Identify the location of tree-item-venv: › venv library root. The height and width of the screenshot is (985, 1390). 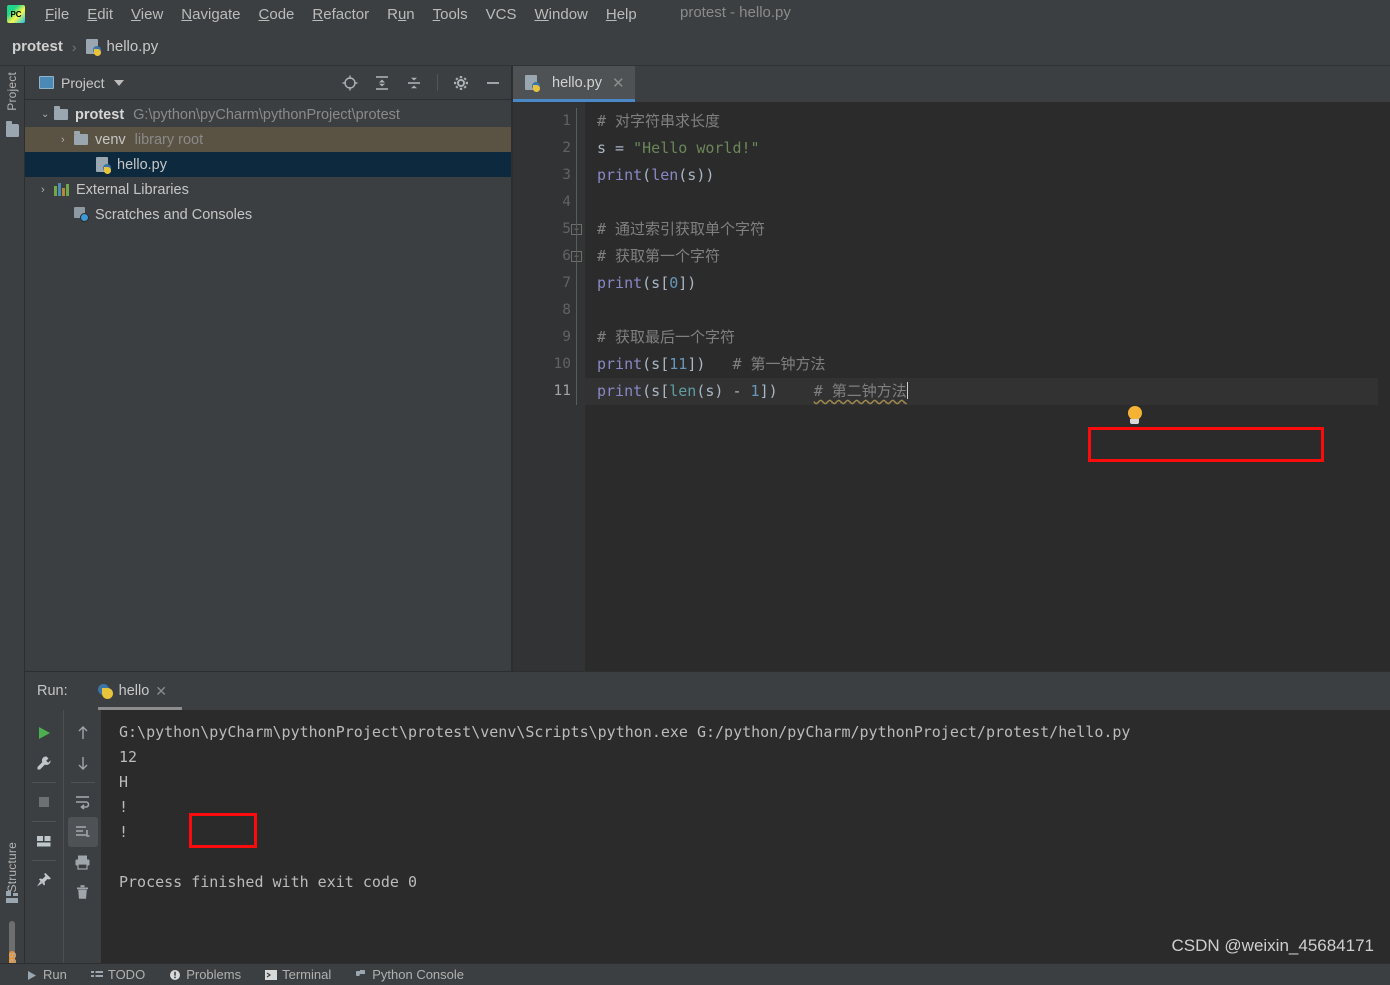
(268, 139).